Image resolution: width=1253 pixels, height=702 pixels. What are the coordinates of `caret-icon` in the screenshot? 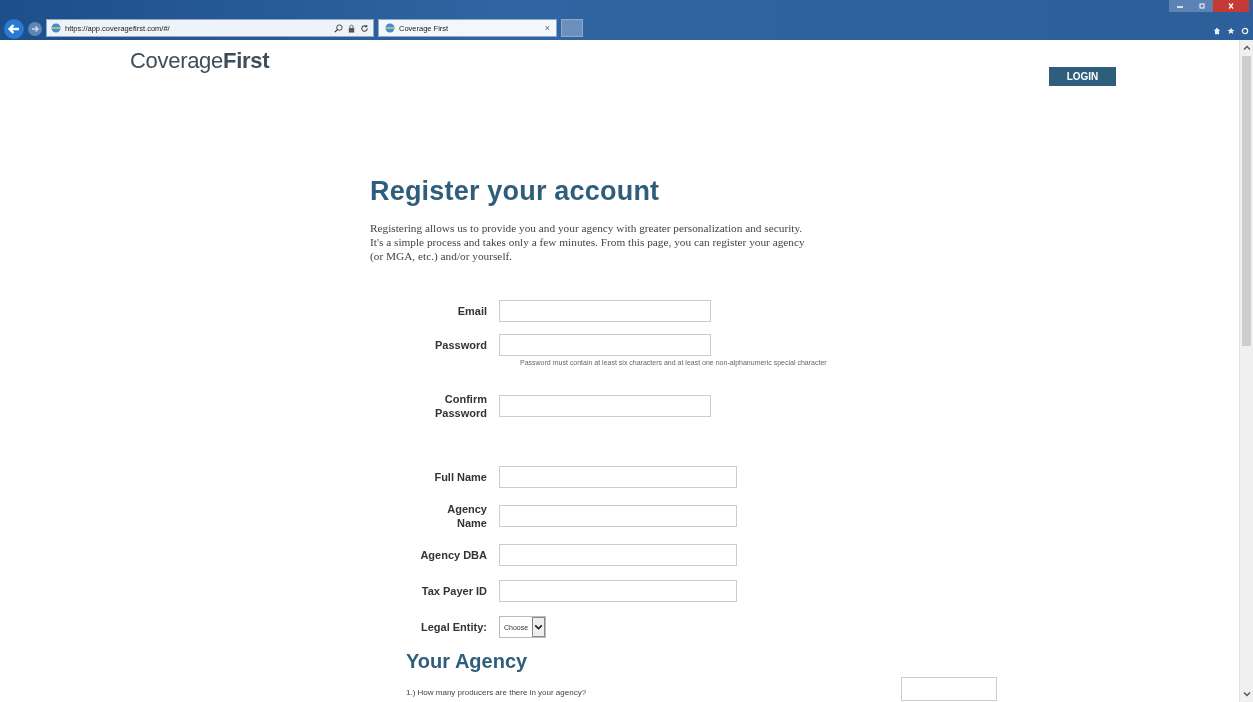 It's located at (539, 627).